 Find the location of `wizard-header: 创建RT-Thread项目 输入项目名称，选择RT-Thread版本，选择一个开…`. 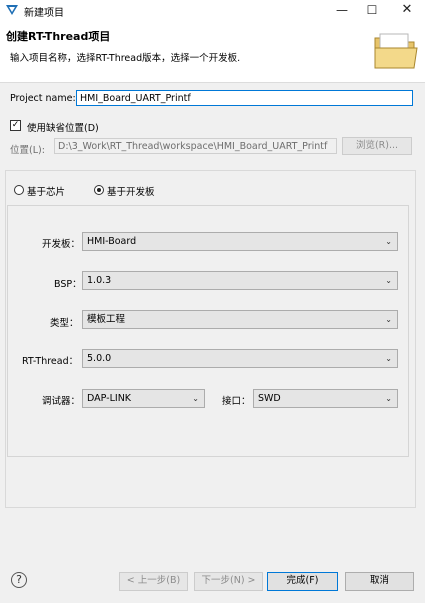

wizard-header: 创建RT-Thread项目 输入项目名称，选择RT-Thread版本，选择一个开… is located at coordinates (212, 51).